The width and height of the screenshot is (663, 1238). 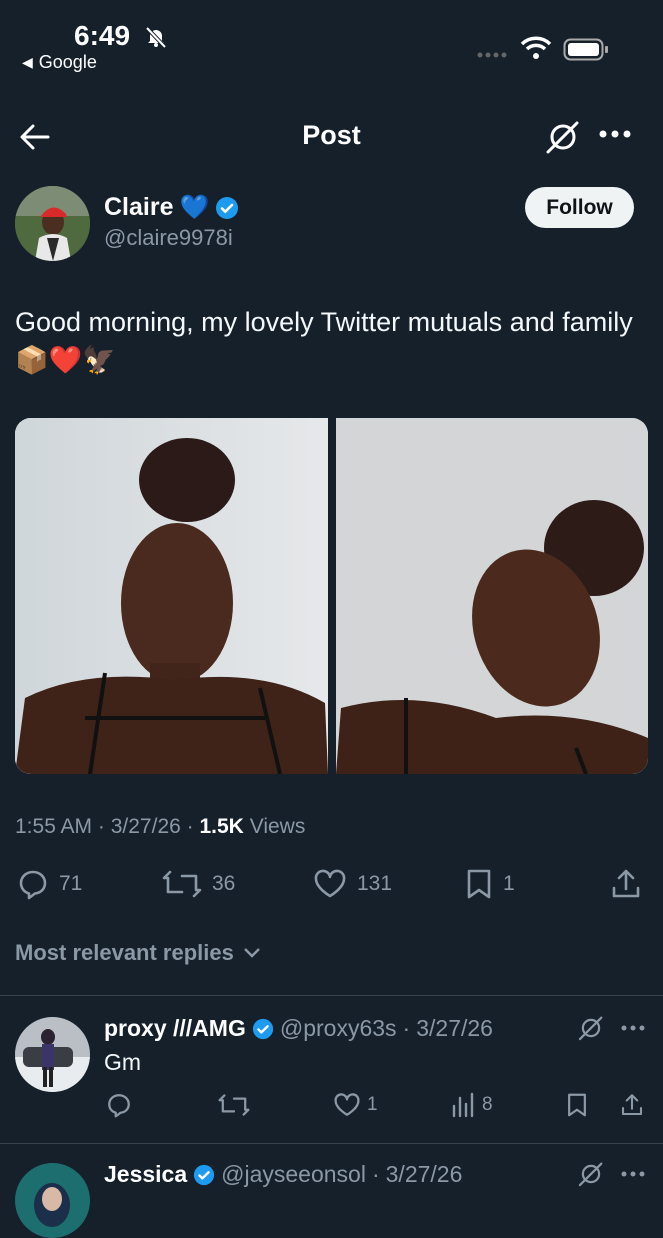 What do you see at coordinates (52, 223) in the screenshot?
I see `author-avatar` at bounding box center [52, 223].